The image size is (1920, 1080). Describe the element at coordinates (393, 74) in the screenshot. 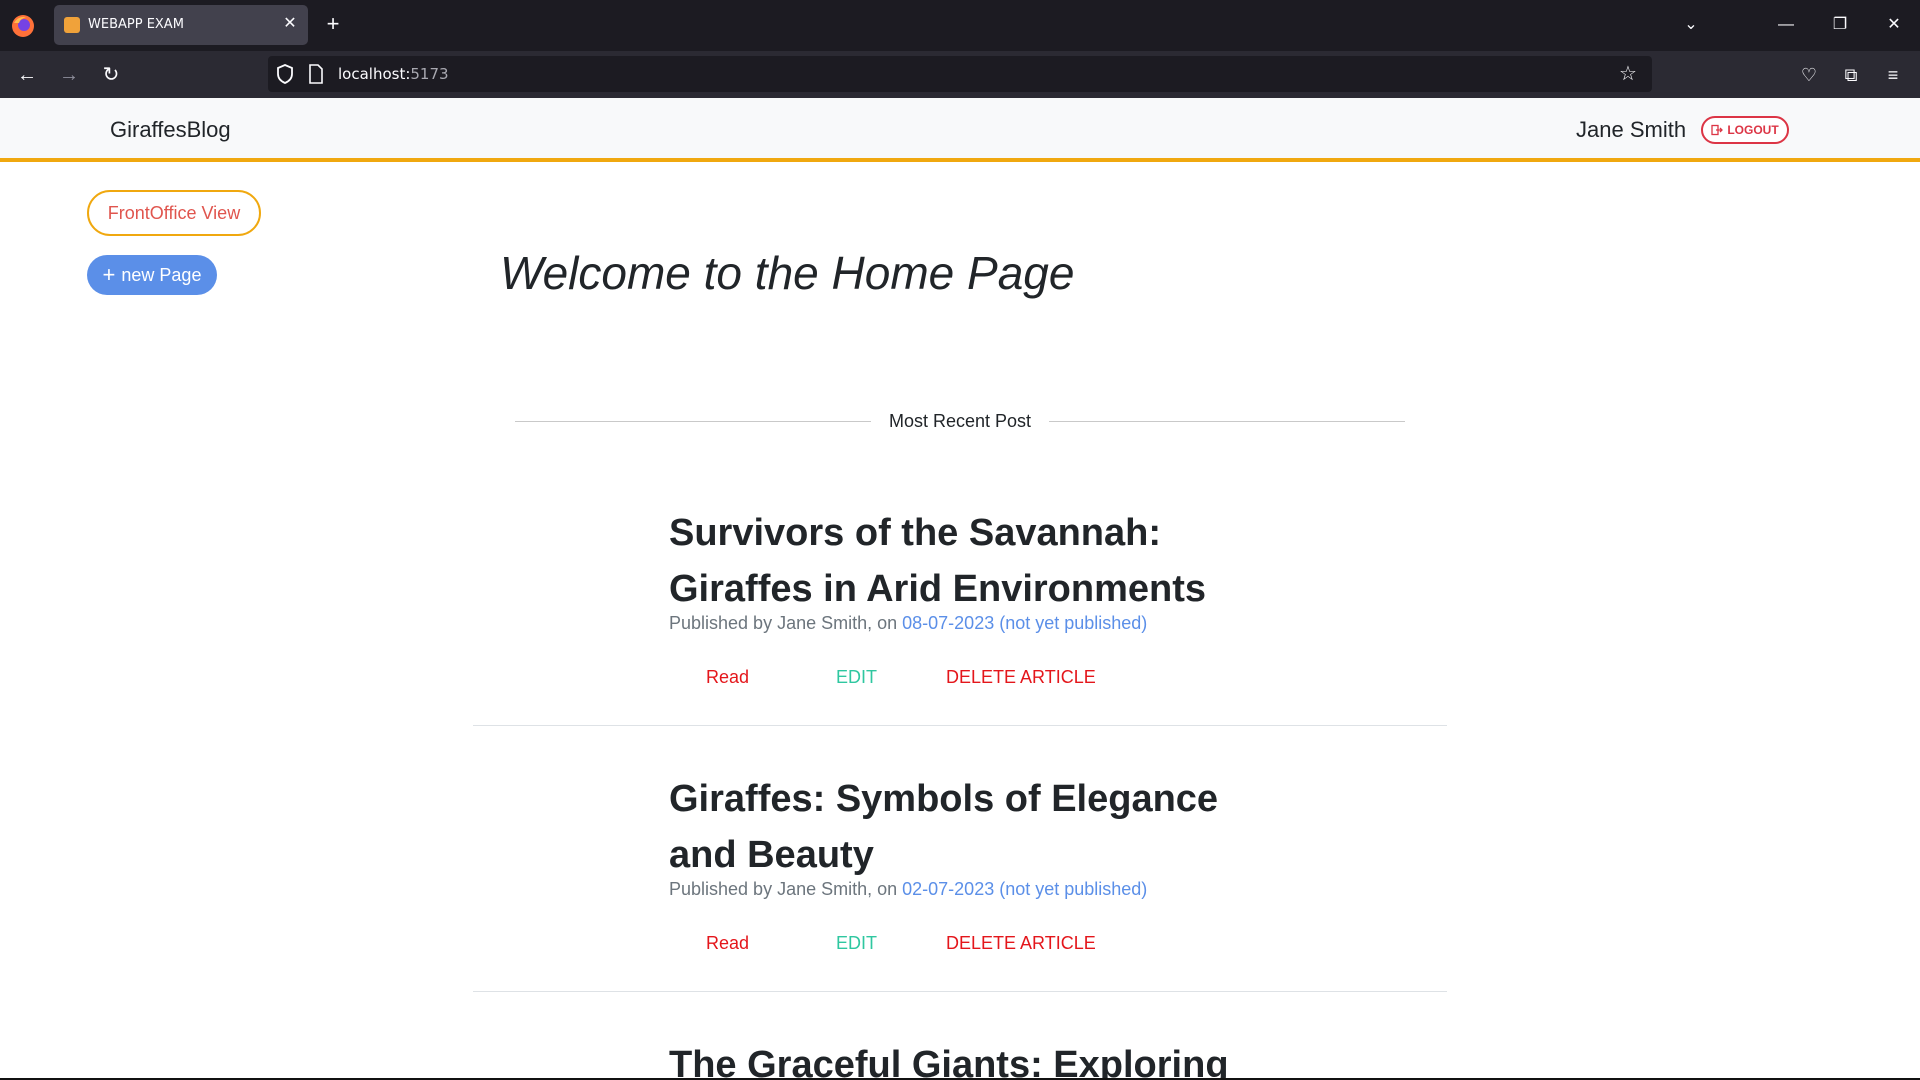

I see `url-text: localhost:5173` at that location.